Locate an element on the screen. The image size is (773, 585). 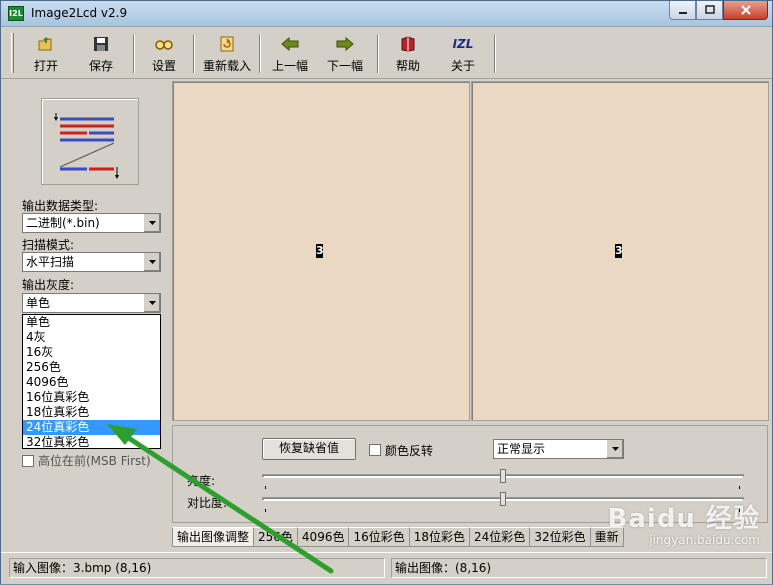
toolbar-help-button: 帮助 is located at coordinates (408, 55).